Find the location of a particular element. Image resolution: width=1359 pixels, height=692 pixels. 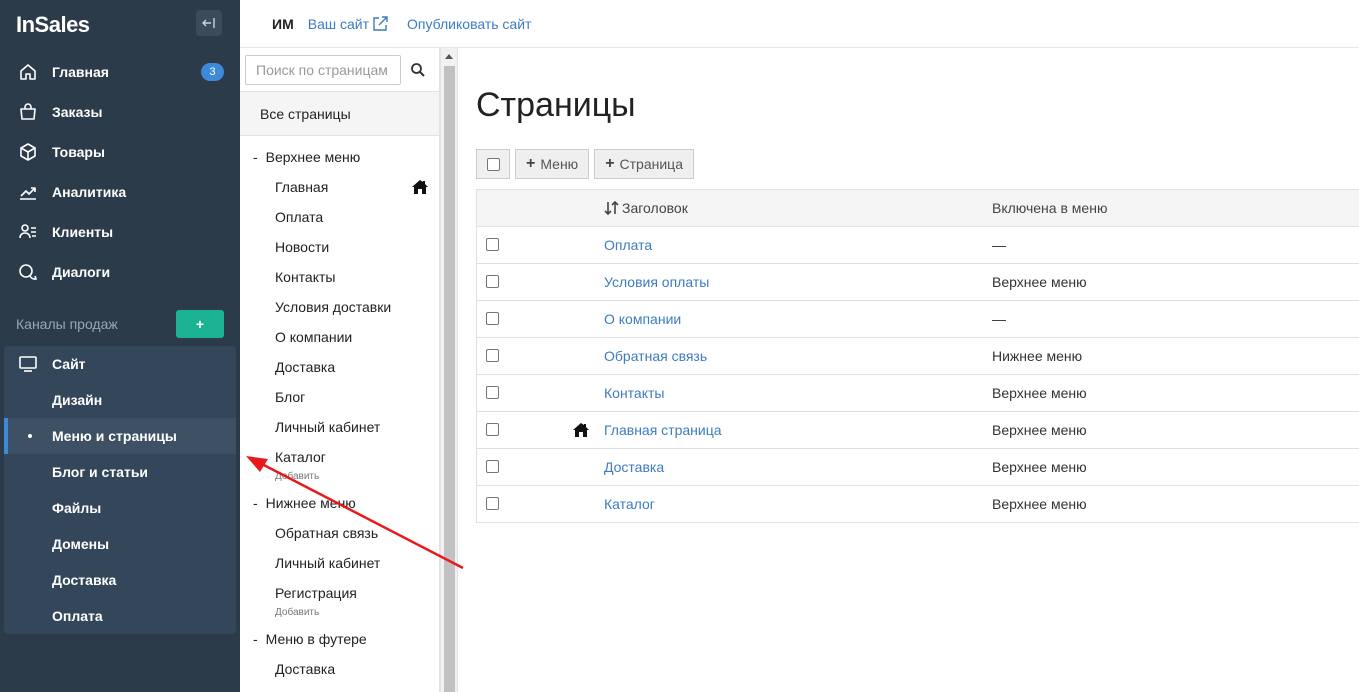

tree-group-footer-menu: - Меню в футере is located at coordinates (339, 639).